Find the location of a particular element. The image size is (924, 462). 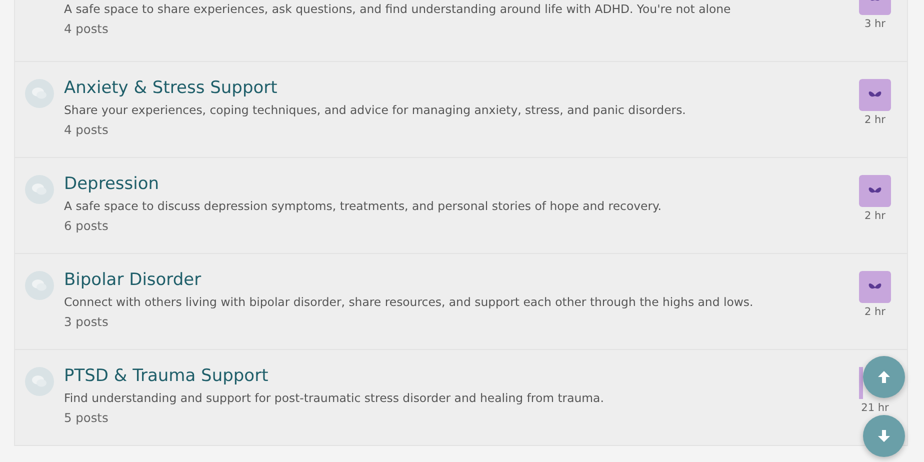

forum-description: Connect with others living with bipolar disorder, share resources, and support each other through the highs and lows. is located at coordinates (409, 302).